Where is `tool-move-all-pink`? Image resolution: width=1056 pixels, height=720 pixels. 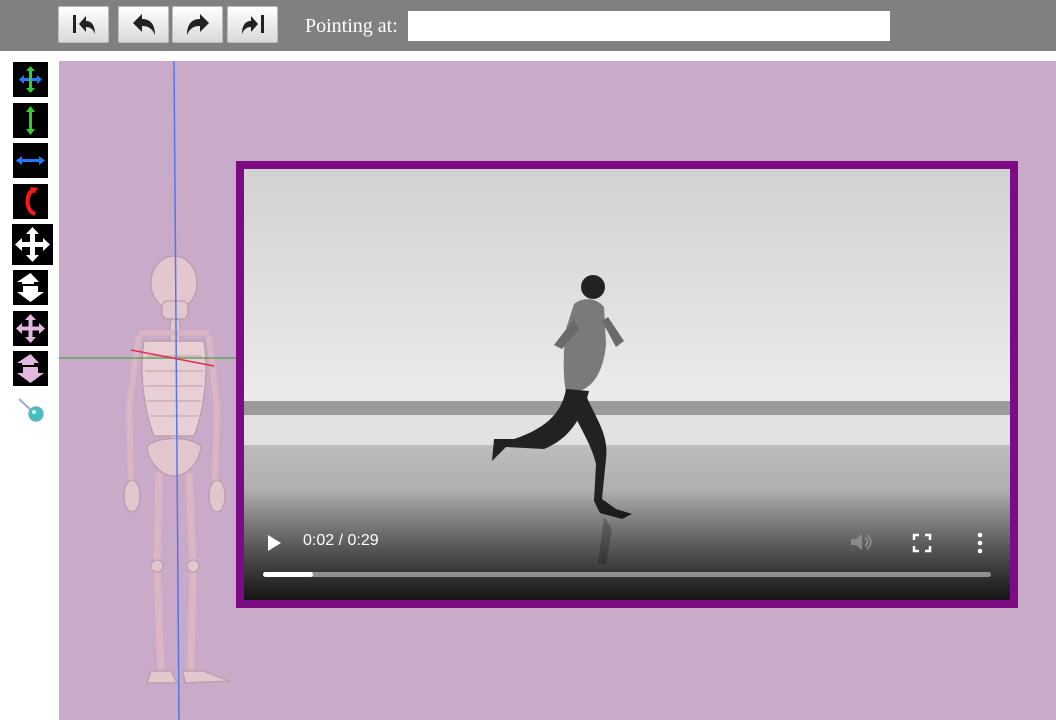
tool-move-all-pink is located at coordinates (30, 328).